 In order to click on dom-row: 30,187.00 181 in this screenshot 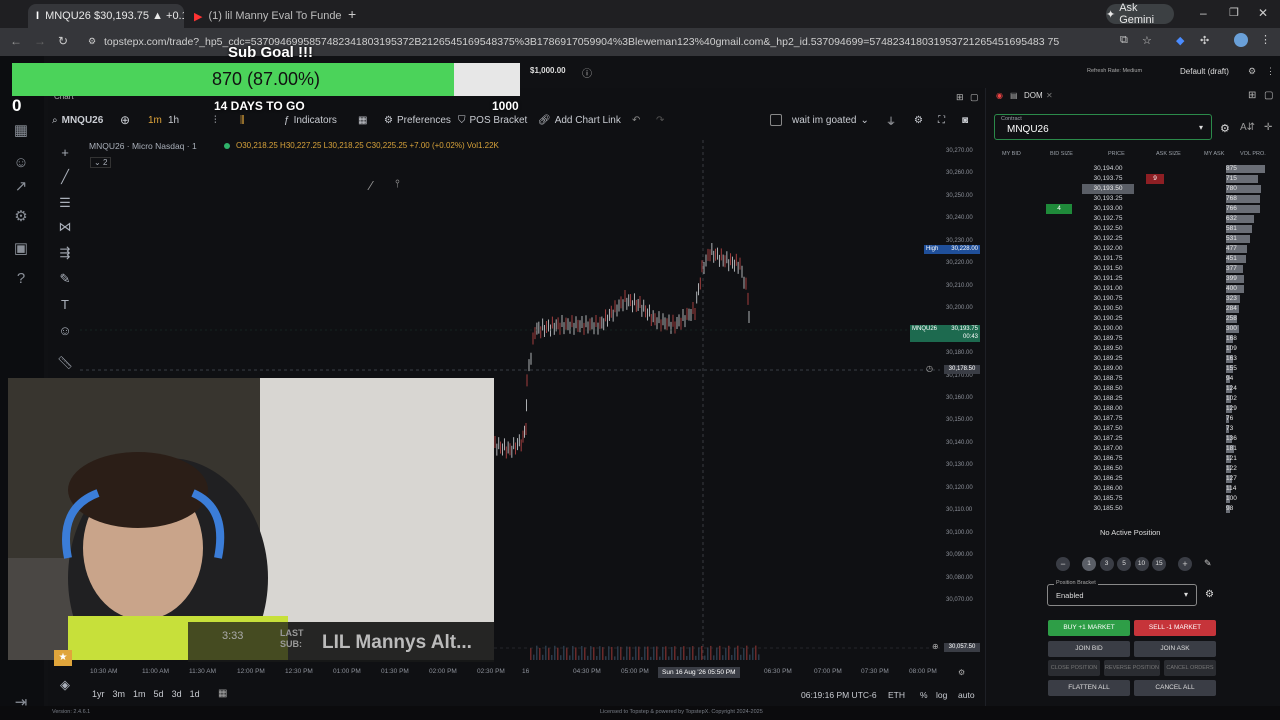, I will do `click(1131, 449)`.